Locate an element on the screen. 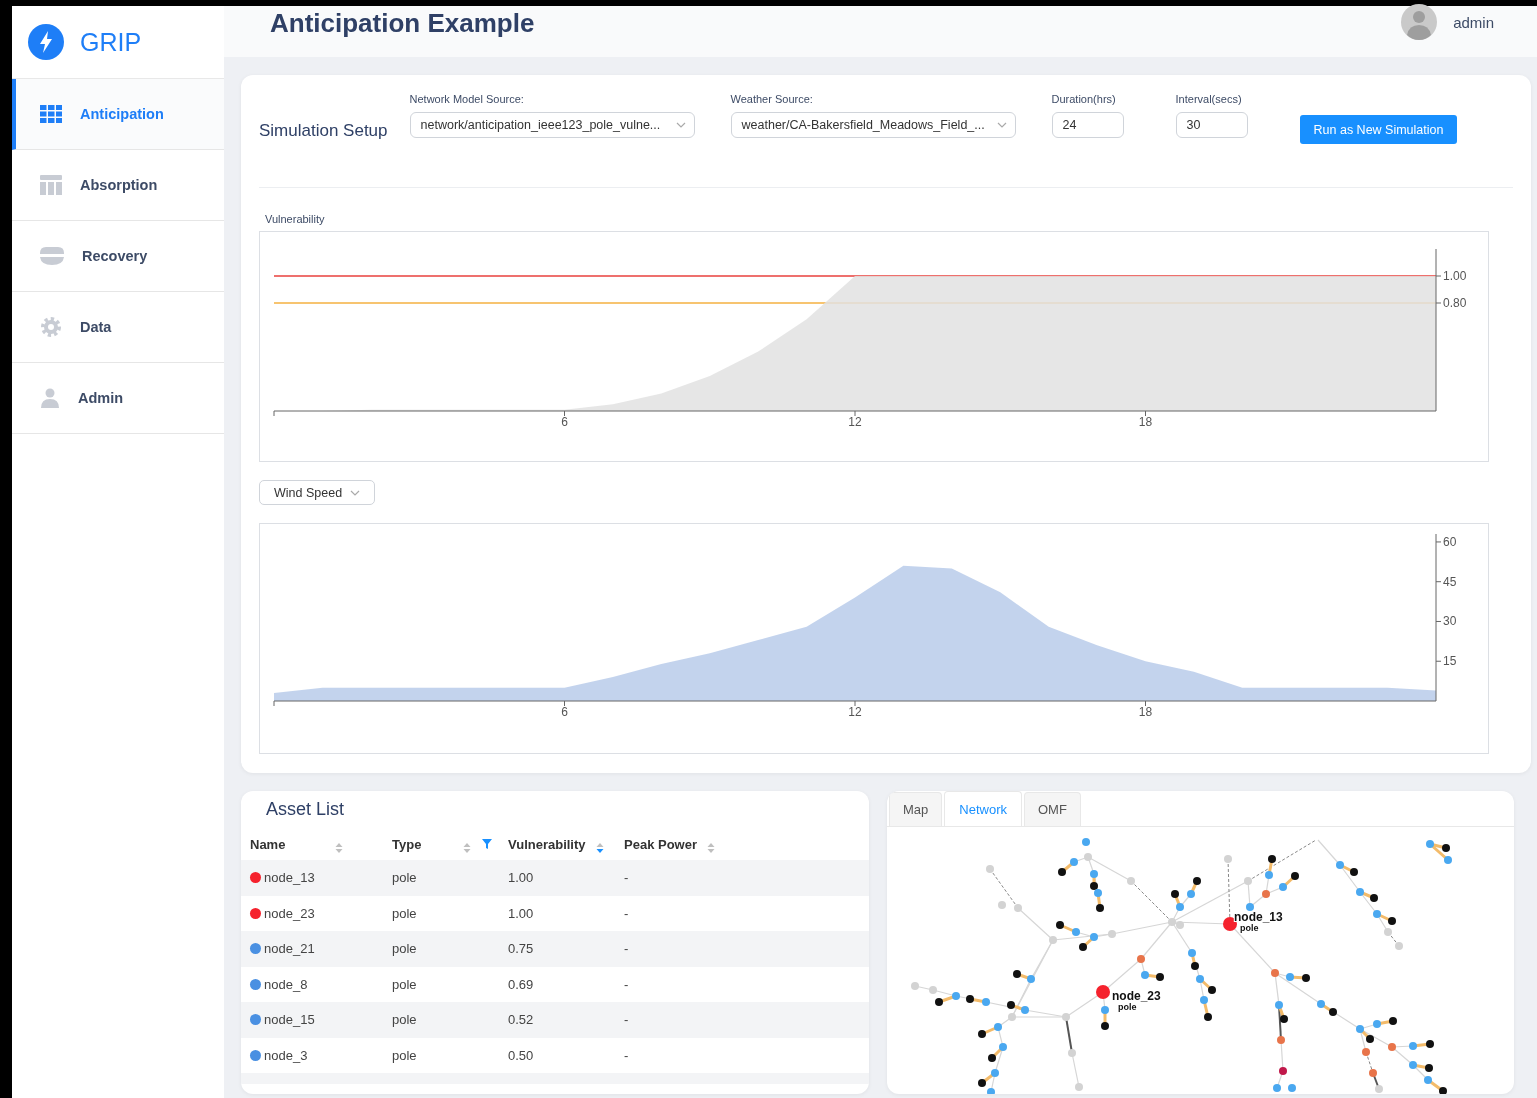 The width and height of the screenshot is (1537, 1098). axis-label: 45 is located at coordinates (1450, 581).